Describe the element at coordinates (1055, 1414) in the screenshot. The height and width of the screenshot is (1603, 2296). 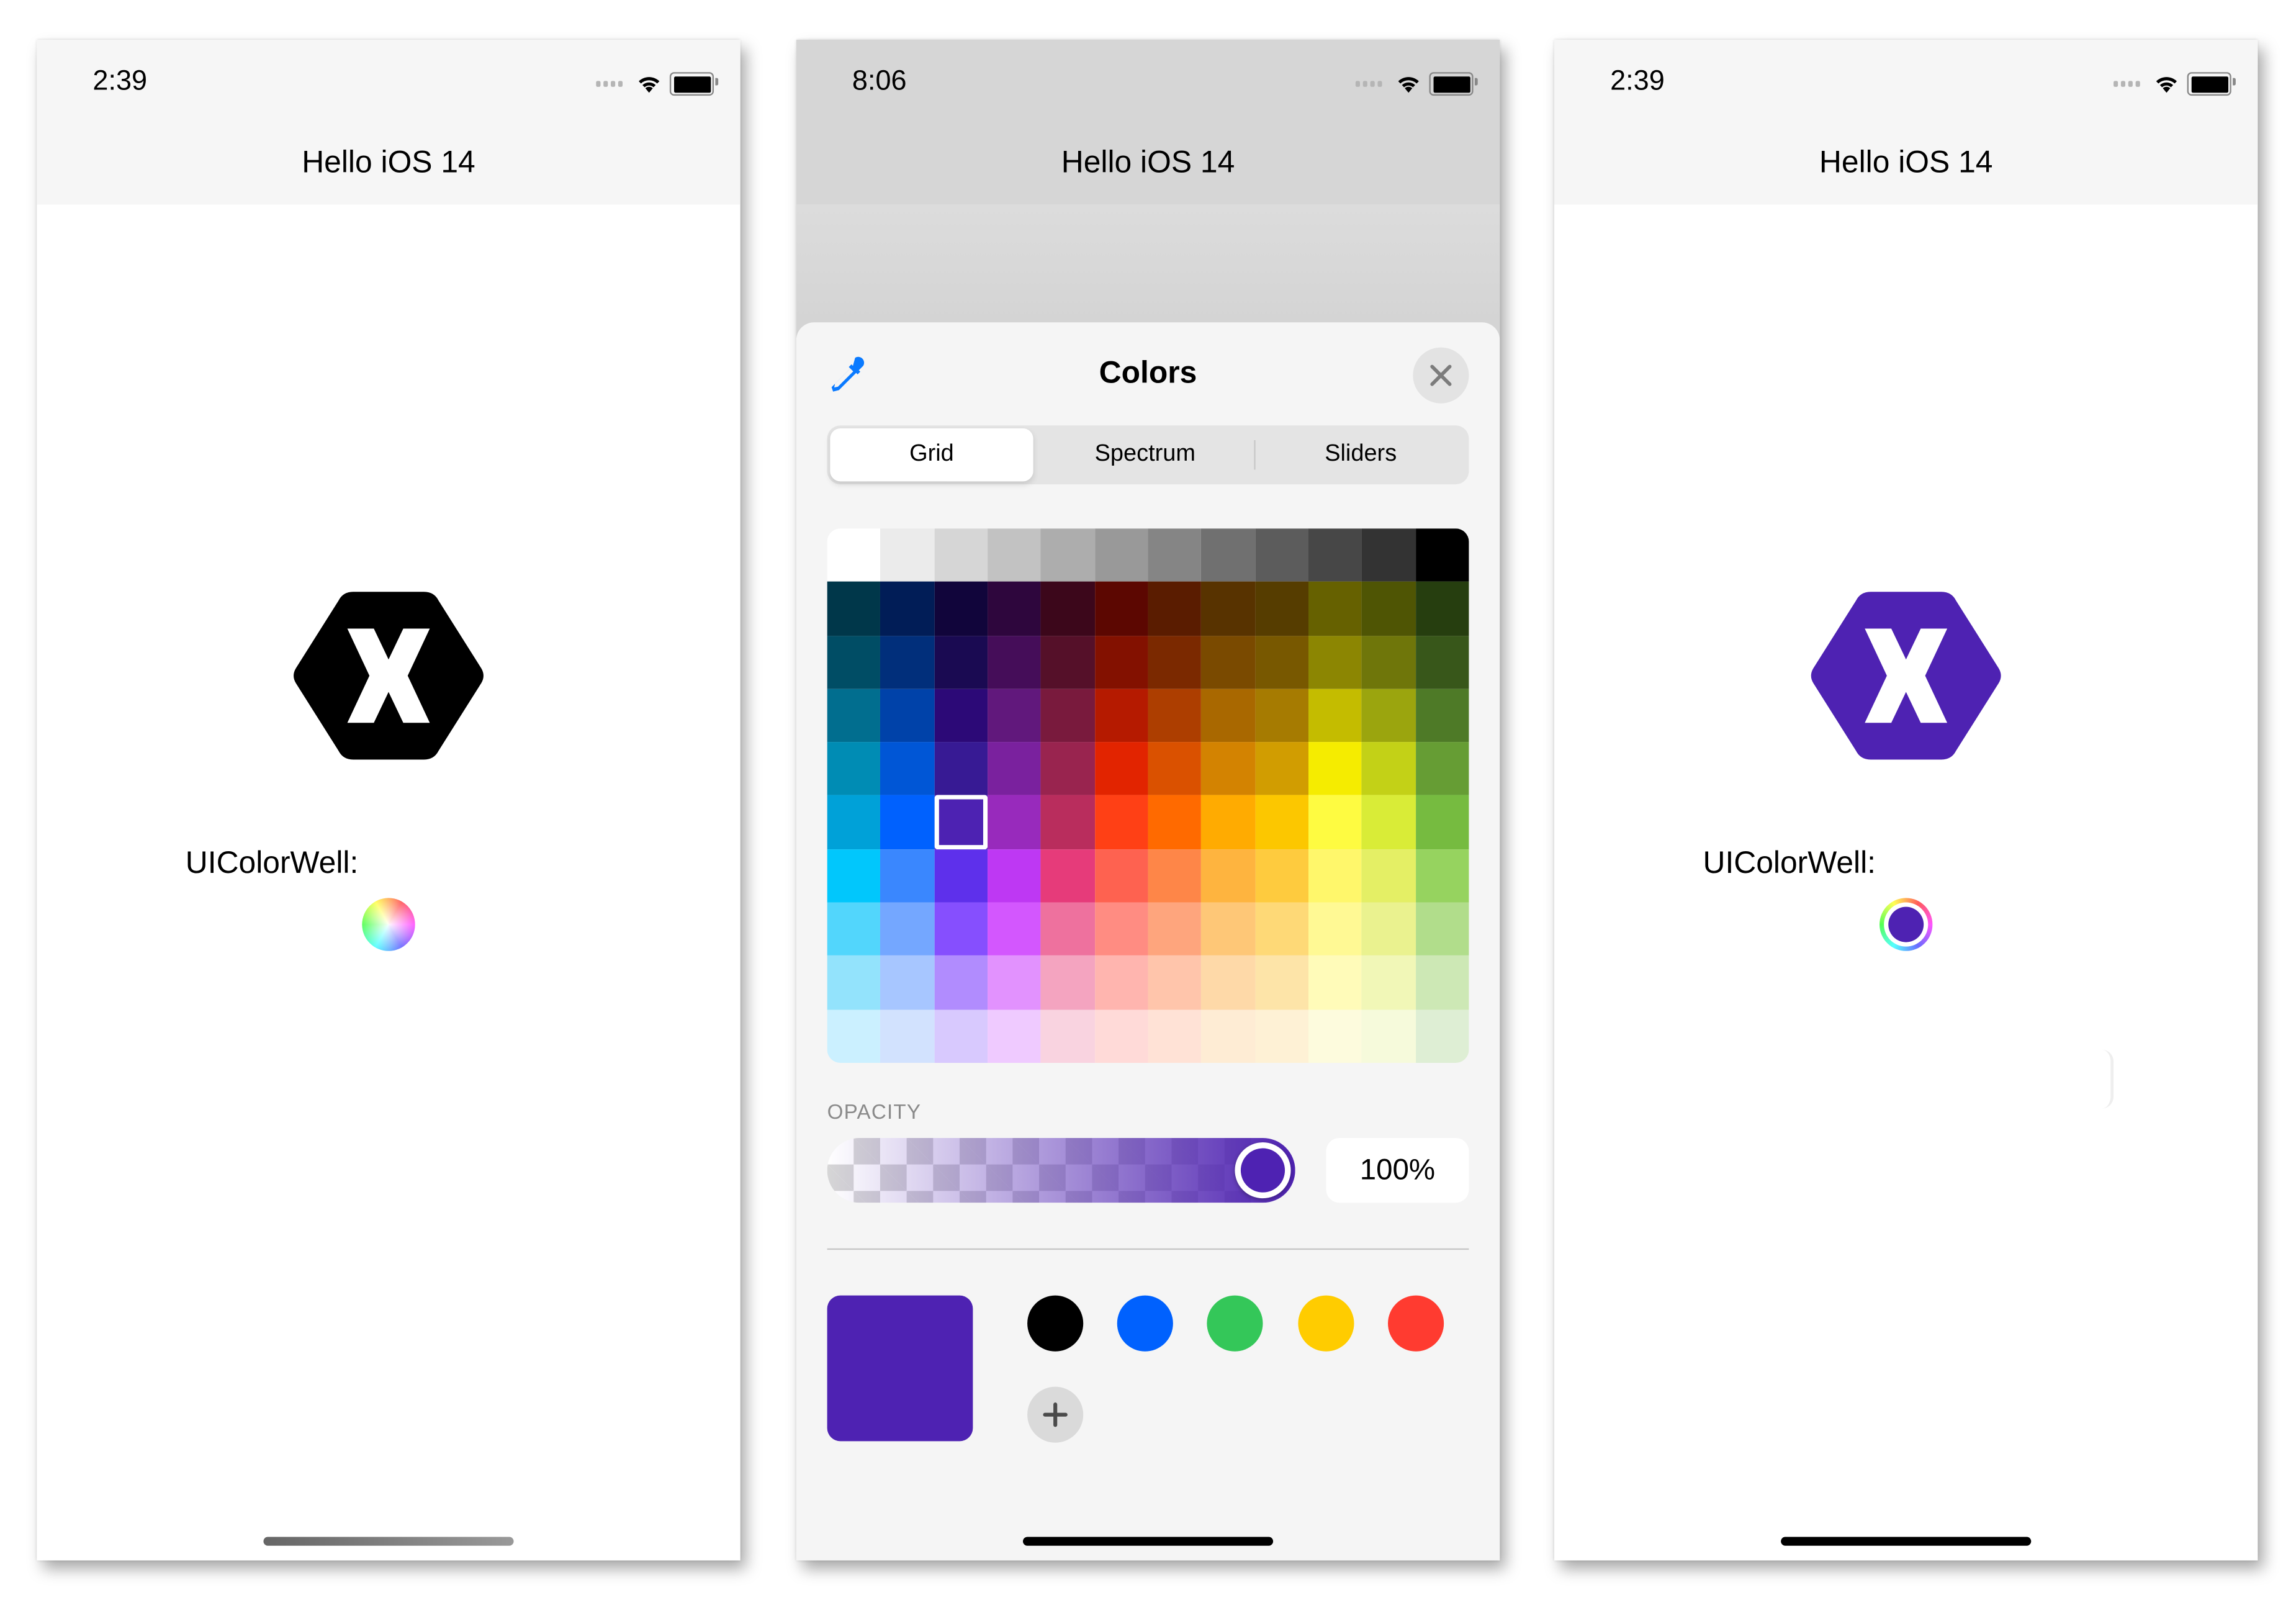
I see `add-favorite-button` at that location.